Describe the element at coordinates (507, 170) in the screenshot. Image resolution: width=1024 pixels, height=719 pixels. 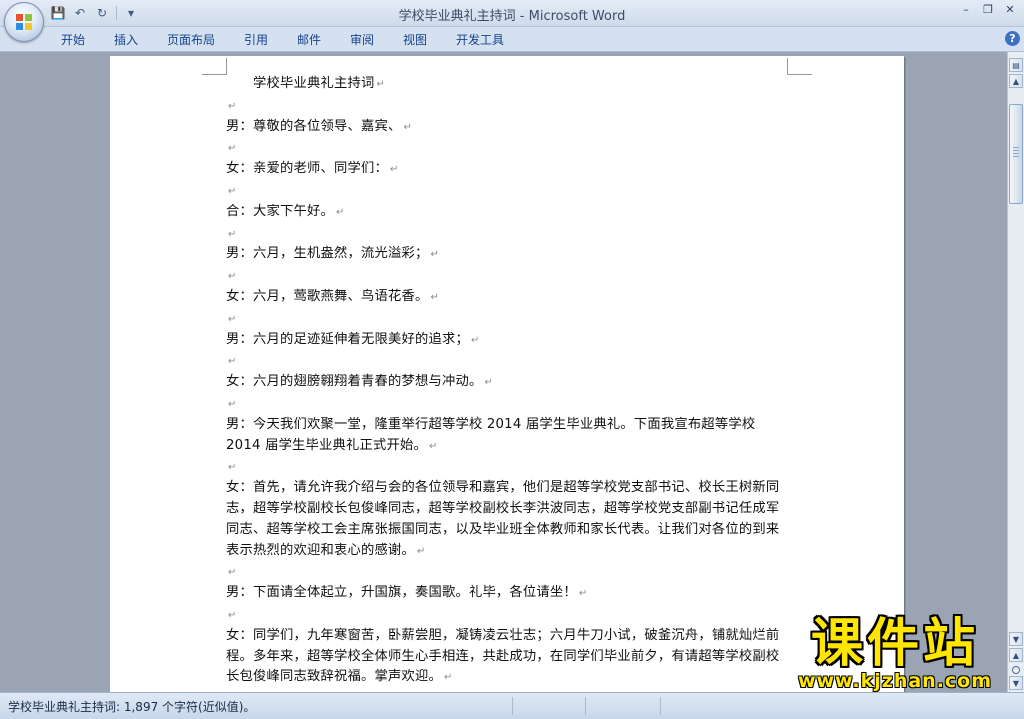
I see `paragraph: 女：亲爱的老师、同学们： ↵` at that location.